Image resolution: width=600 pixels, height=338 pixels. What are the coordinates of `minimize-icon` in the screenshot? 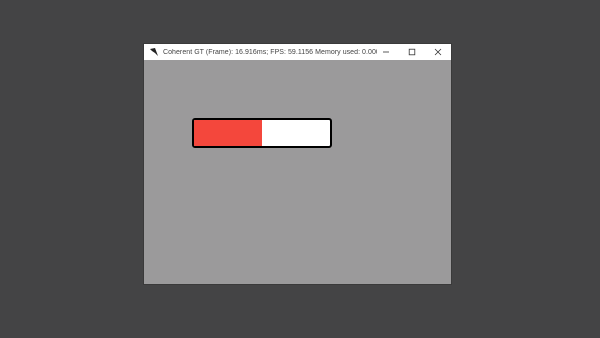 It's located at (386, 52).